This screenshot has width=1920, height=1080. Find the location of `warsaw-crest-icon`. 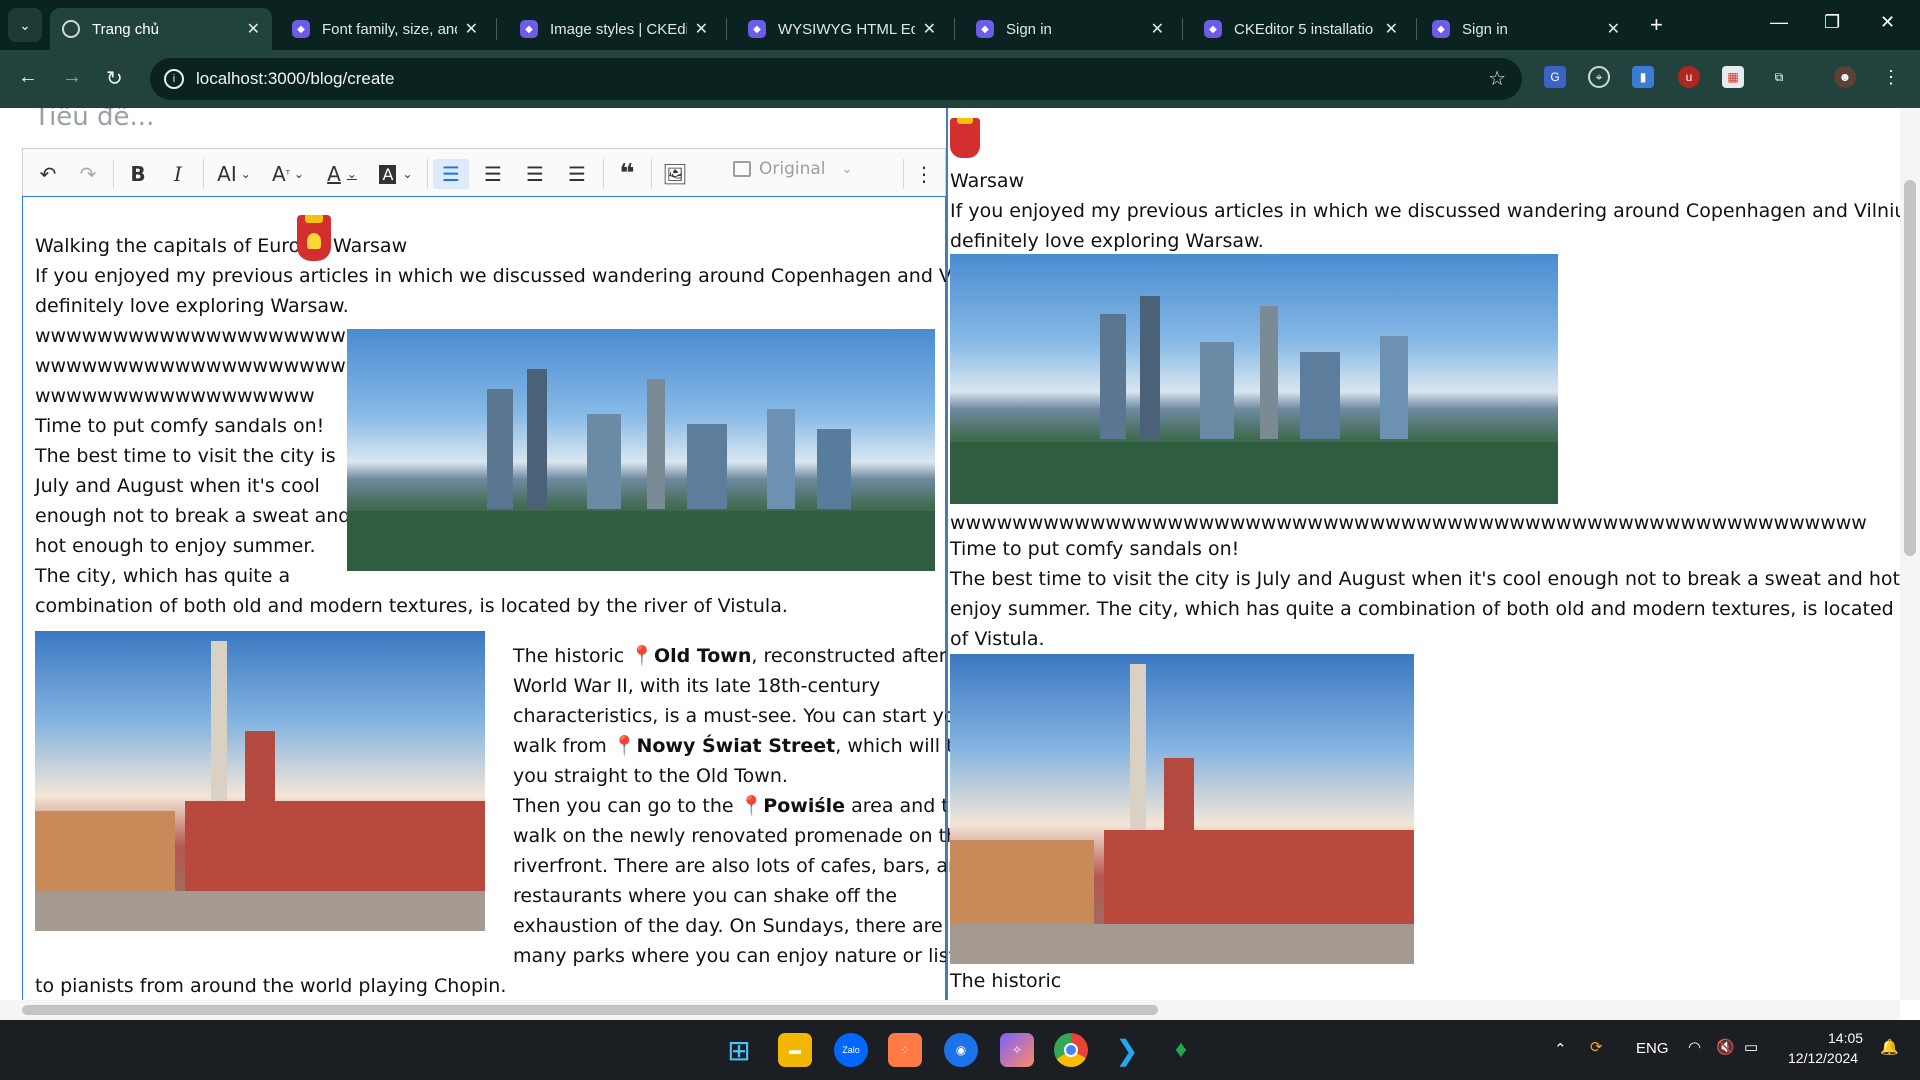

warsaw-crest-icon is located at coordinates (965, 138).